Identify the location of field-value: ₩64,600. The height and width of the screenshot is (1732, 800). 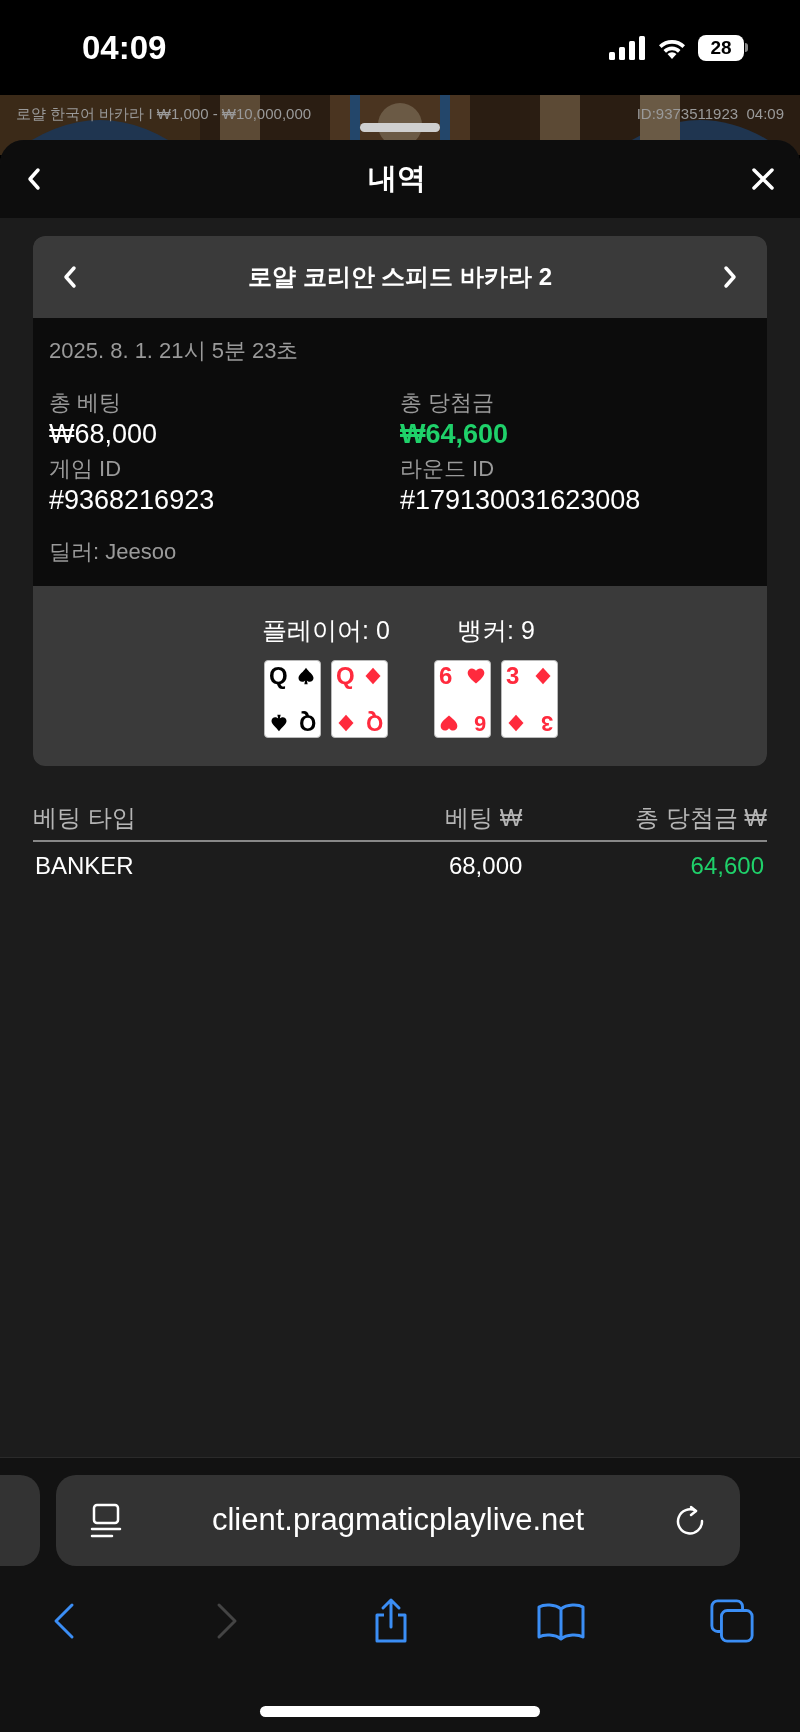
(455, 434).